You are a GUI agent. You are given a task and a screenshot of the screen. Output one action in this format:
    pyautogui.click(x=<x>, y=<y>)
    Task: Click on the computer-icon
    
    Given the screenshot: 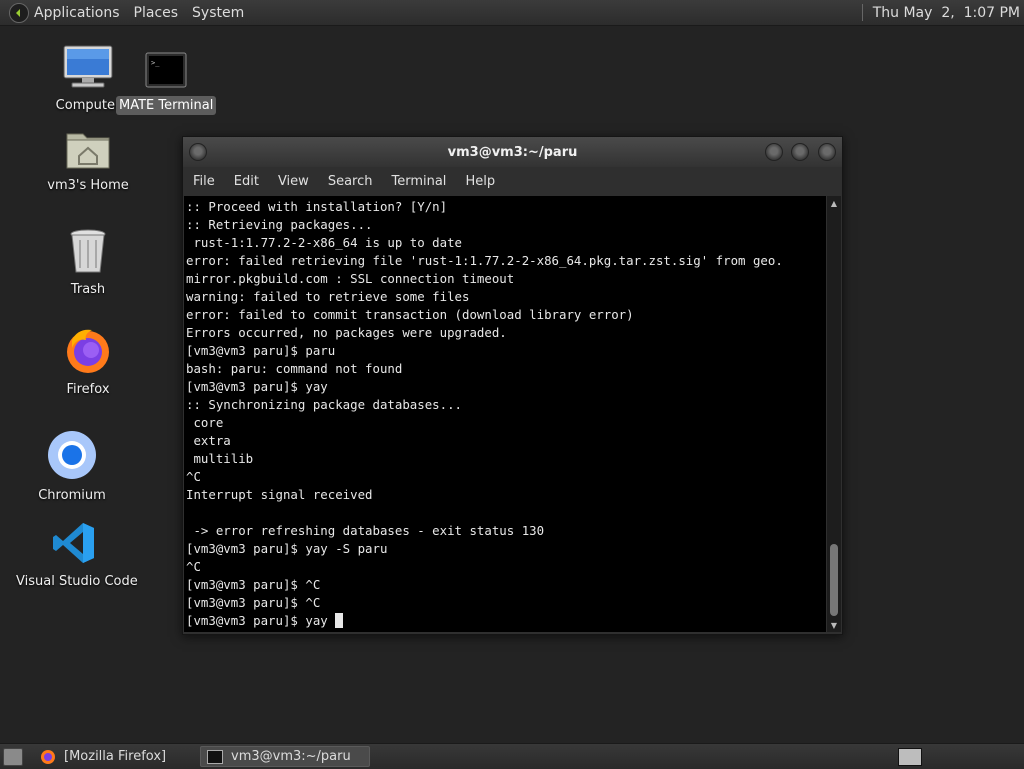 What is the action you would take?
    pyautogui.click(x=88, y=66)
    